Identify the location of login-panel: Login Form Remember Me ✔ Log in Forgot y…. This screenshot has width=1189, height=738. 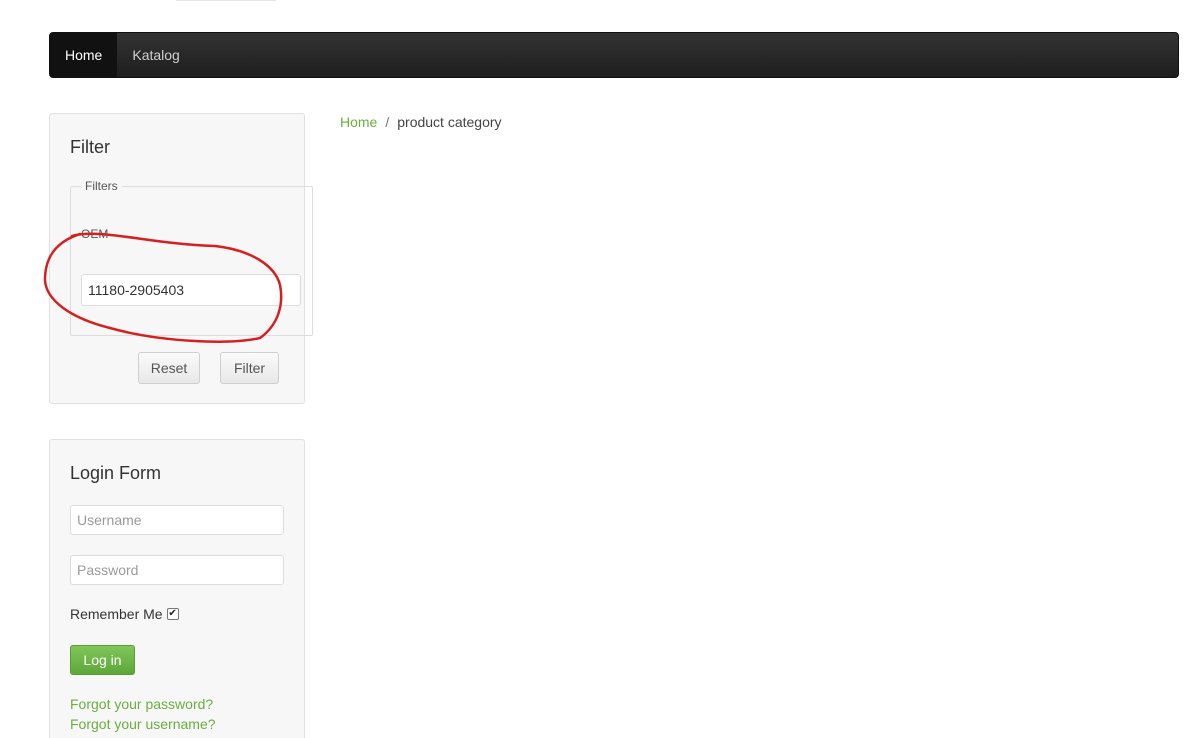
(177, 588).